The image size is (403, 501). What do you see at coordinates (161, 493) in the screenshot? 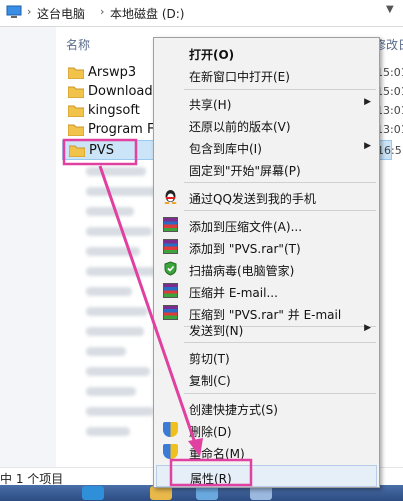
I see `explorer-taskbar-icon` at bounding box center [161, 493].